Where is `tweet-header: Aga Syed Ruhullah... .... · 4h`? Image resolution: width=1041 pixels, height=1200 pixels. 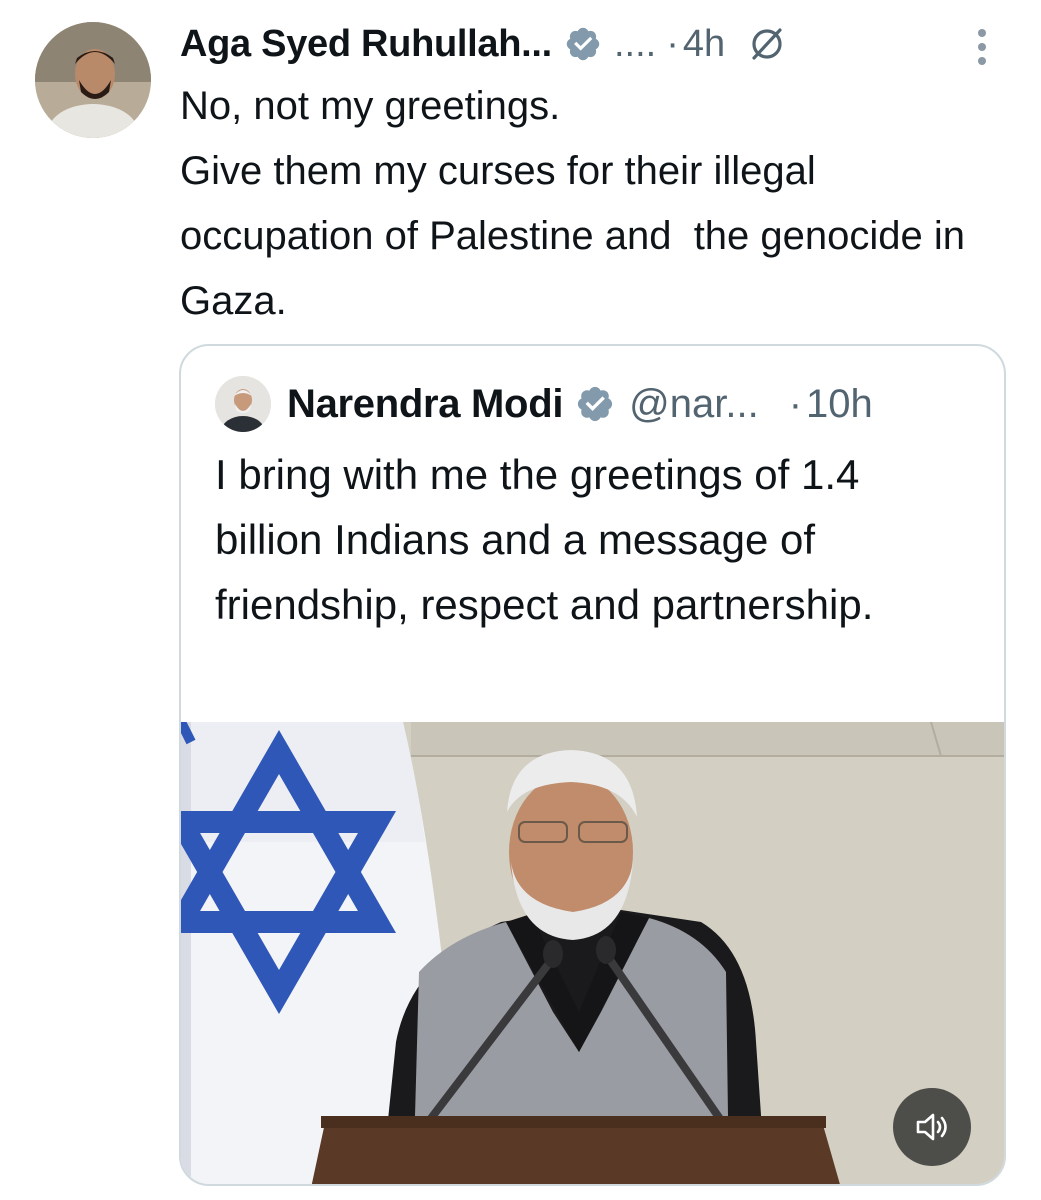 tweet-header: Aga Syed Ruhullah... .... · 4h is located at coordinates (483, 44).